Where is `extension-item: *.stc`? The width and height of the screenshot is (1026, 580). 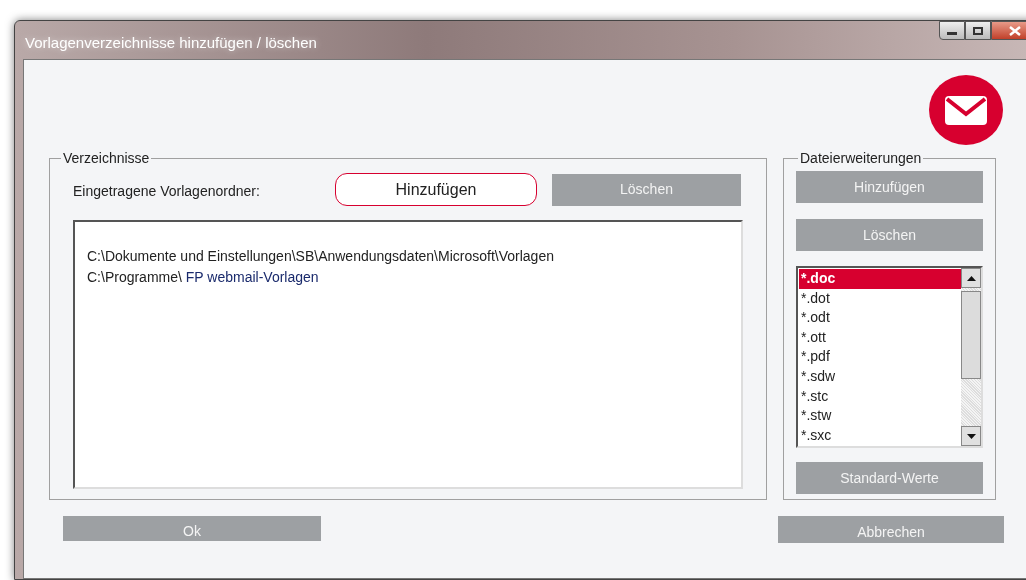 extension-item: *.stc is located at coordinates (880, 396).